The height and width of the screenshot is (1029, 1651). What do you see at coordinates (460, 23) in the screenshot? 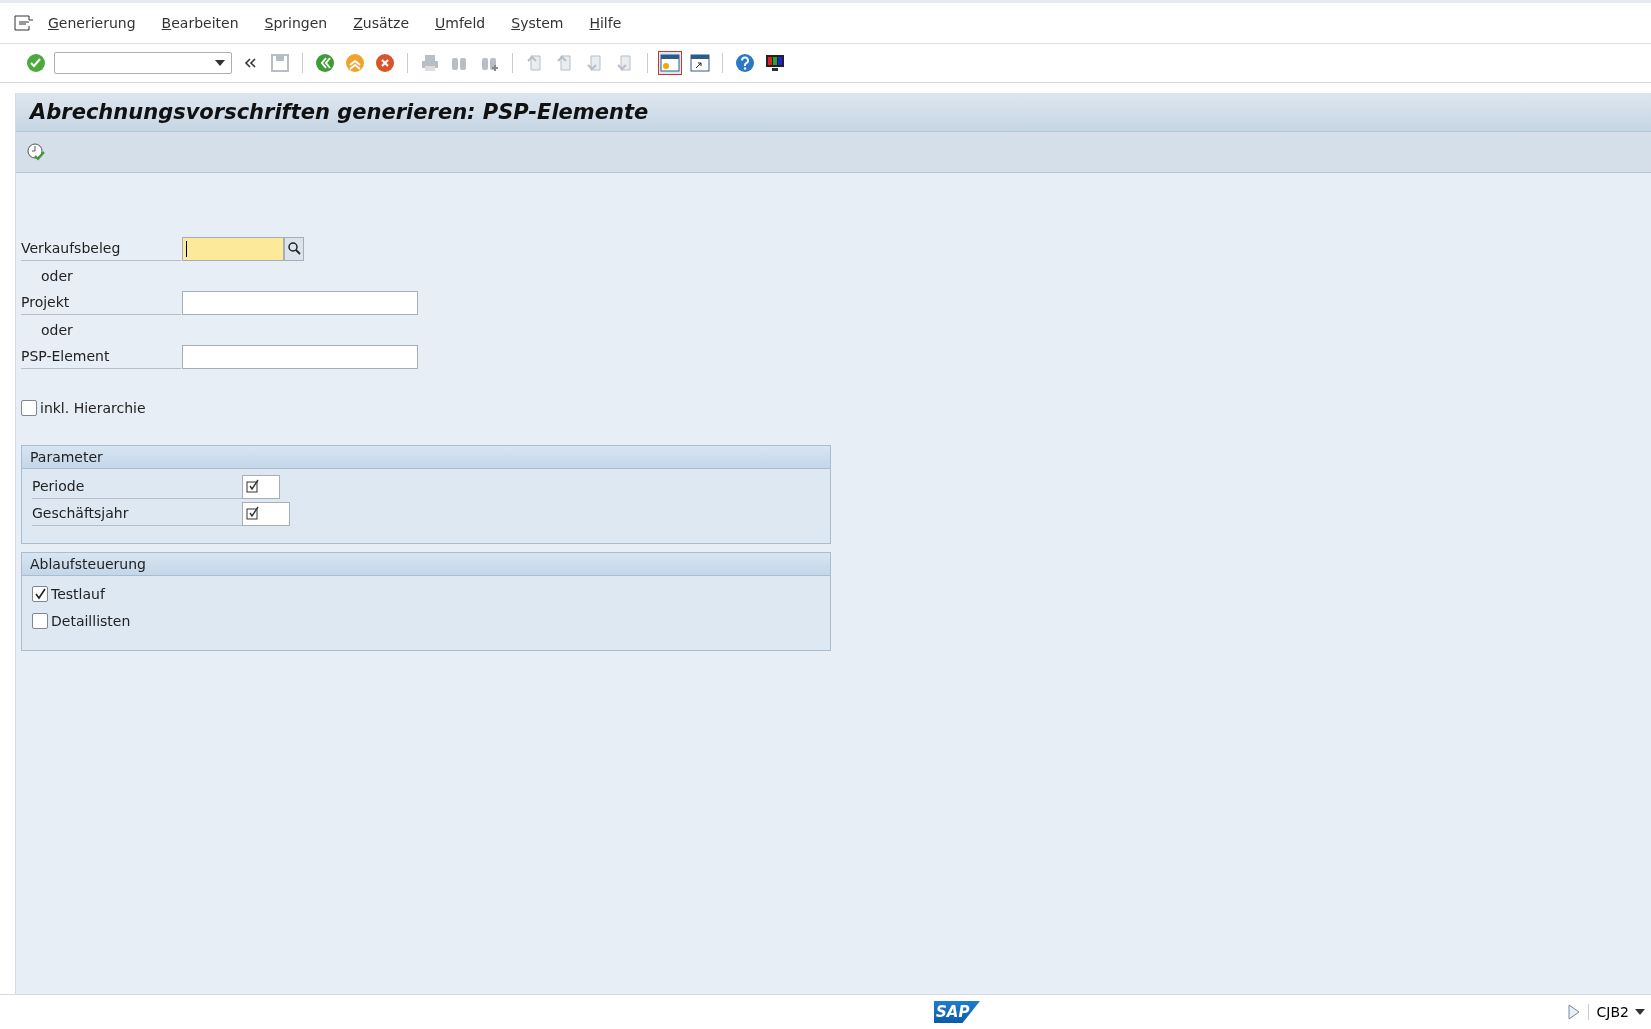
I see `menu-item: Umfeld` at bounding box center [460, 23].